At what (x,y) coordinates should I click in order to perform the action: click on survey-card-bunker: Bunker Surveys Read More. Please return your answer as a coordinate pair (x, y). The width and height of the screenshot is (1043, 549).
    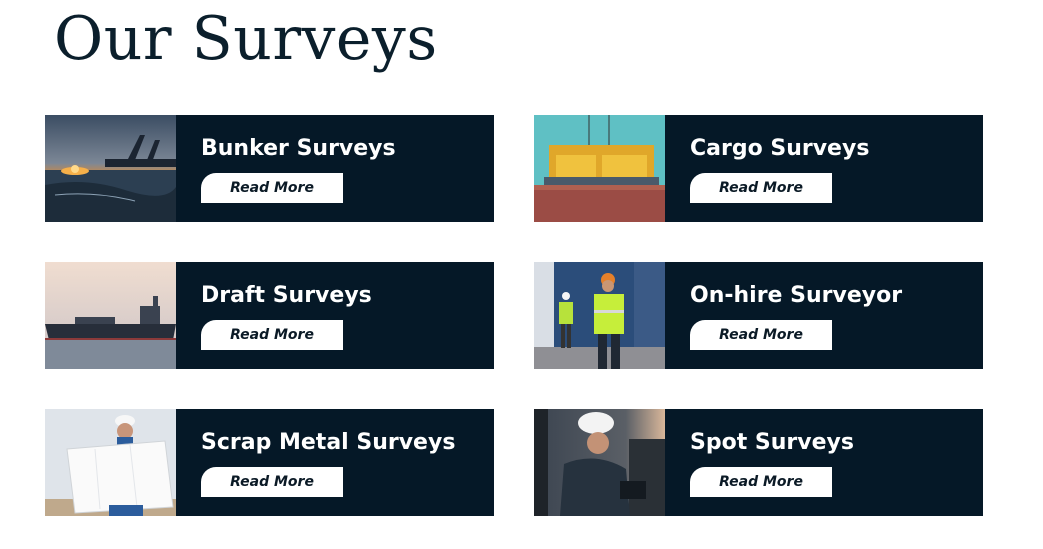
    Looking at the image, I should click on (269, 168).